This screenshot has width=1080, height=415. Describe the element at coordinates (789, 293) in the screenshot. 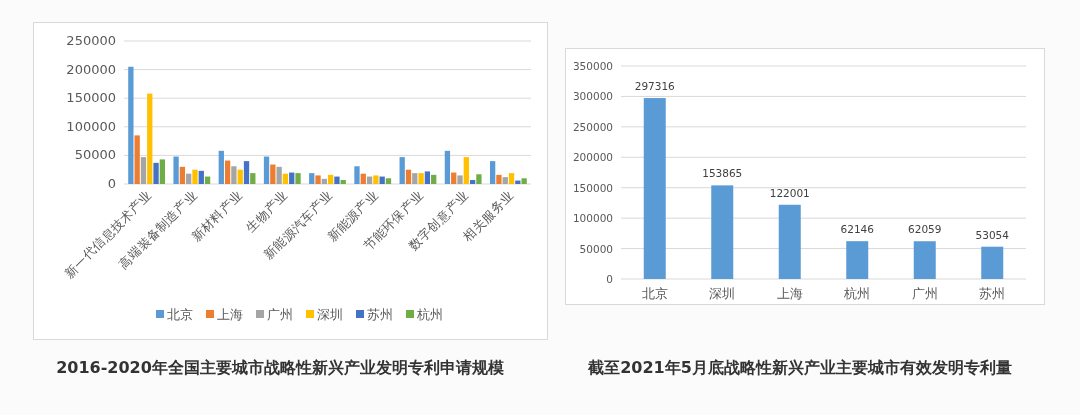

I see `category-label: 上海` at that location.